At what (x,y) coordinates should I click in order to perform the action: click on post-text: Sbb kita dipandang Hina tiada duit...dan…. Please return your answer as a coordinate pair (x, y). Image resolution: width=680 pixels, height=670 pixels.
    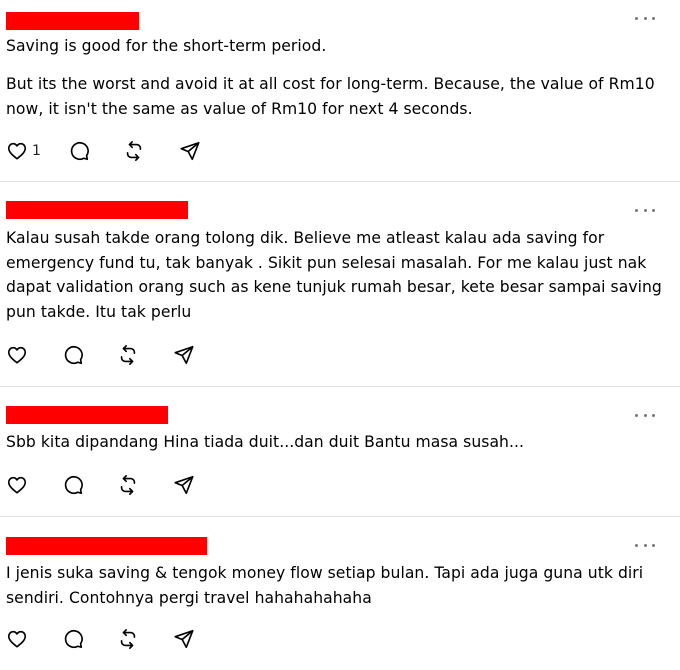
    Looking at the image, I should click on (265, 442).